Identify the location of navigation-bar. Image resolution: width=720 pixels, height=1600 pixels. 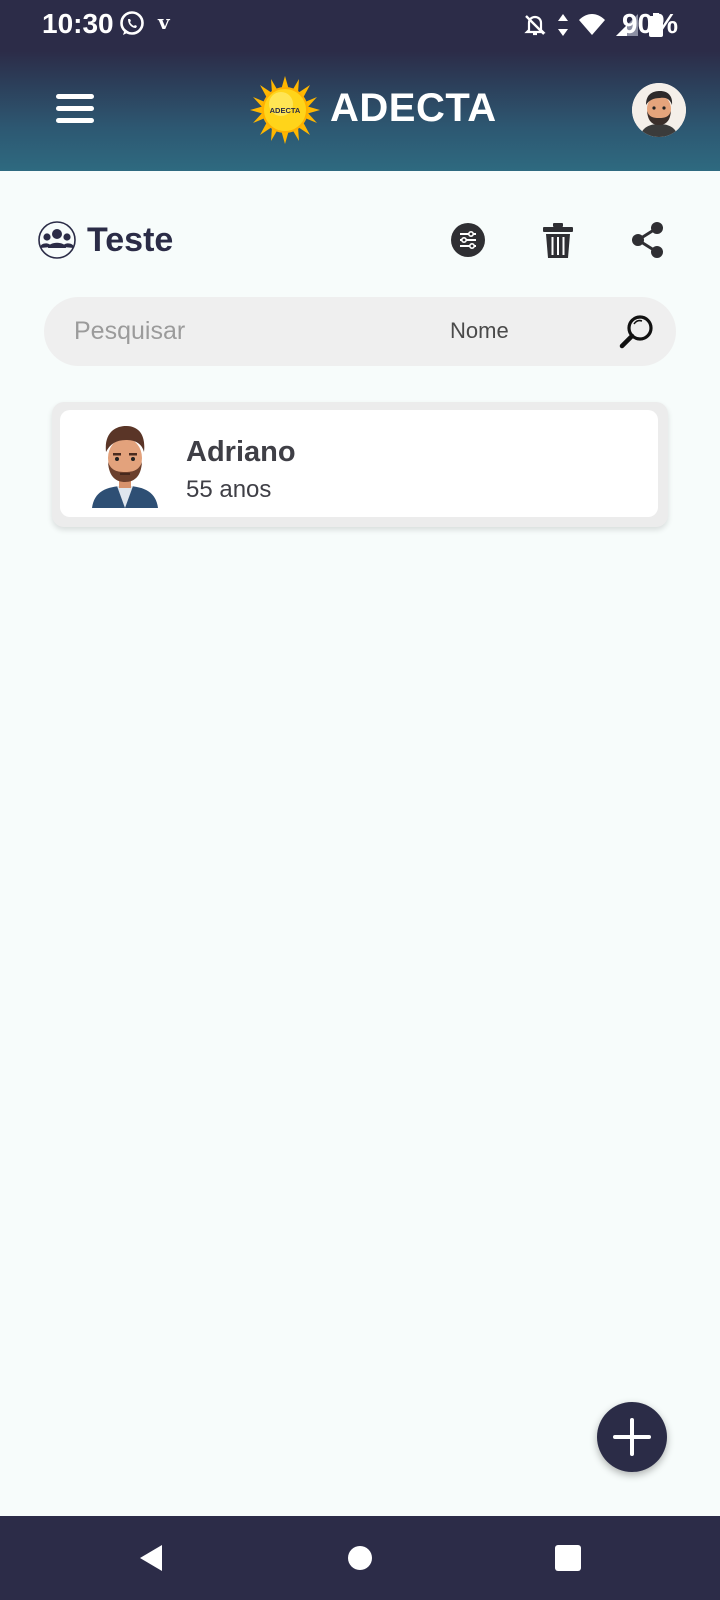
(360, 1558).